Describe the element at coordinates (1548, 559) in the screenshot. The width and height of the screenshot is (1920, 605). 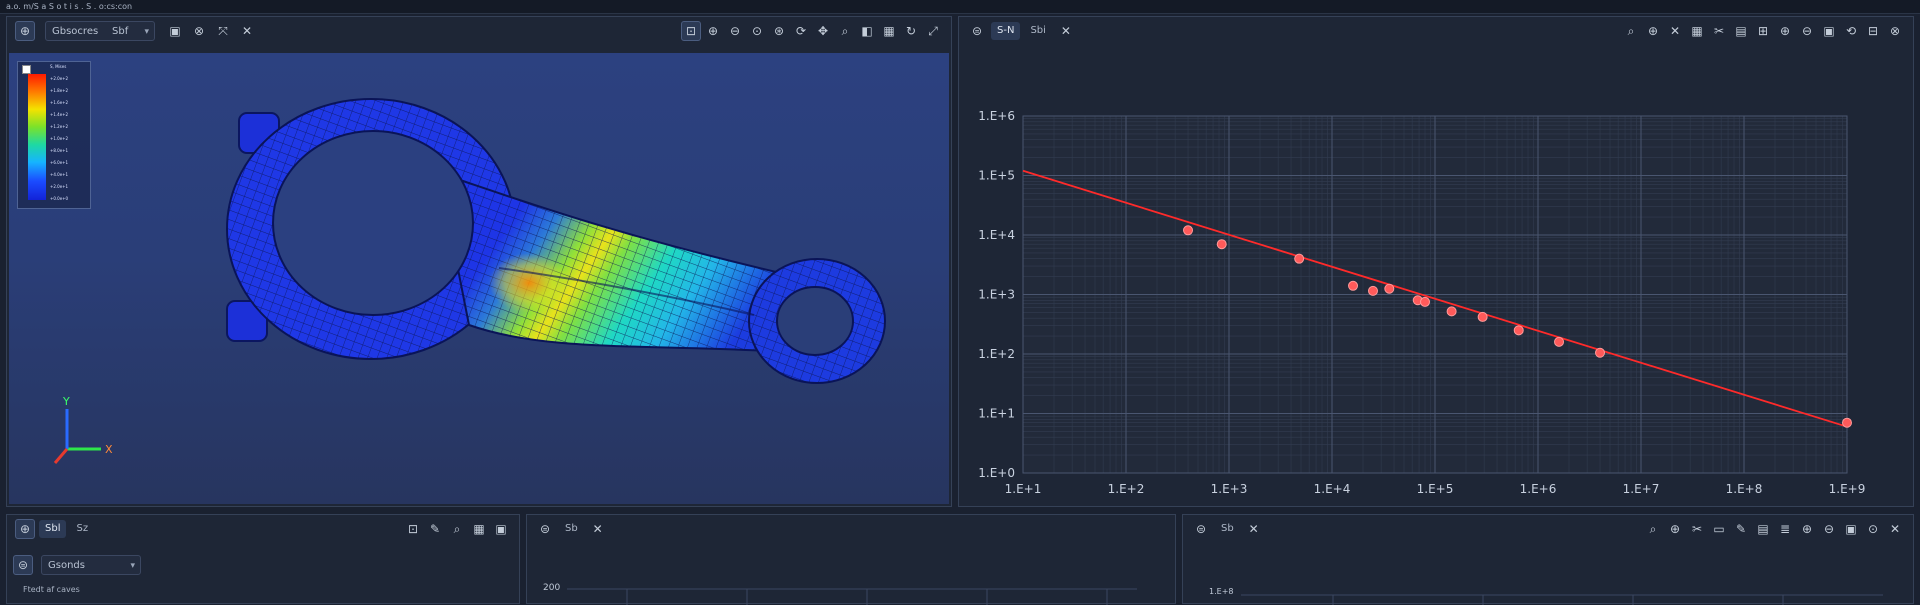
I see `plot-panel-3: ⊜ Sb ✕ ⌕ ⊕ ✂ ▭ ✎ ▤ ≣ ⊕ ⊖ ▣ ⊙ ✕ 1.E+8` at that location.